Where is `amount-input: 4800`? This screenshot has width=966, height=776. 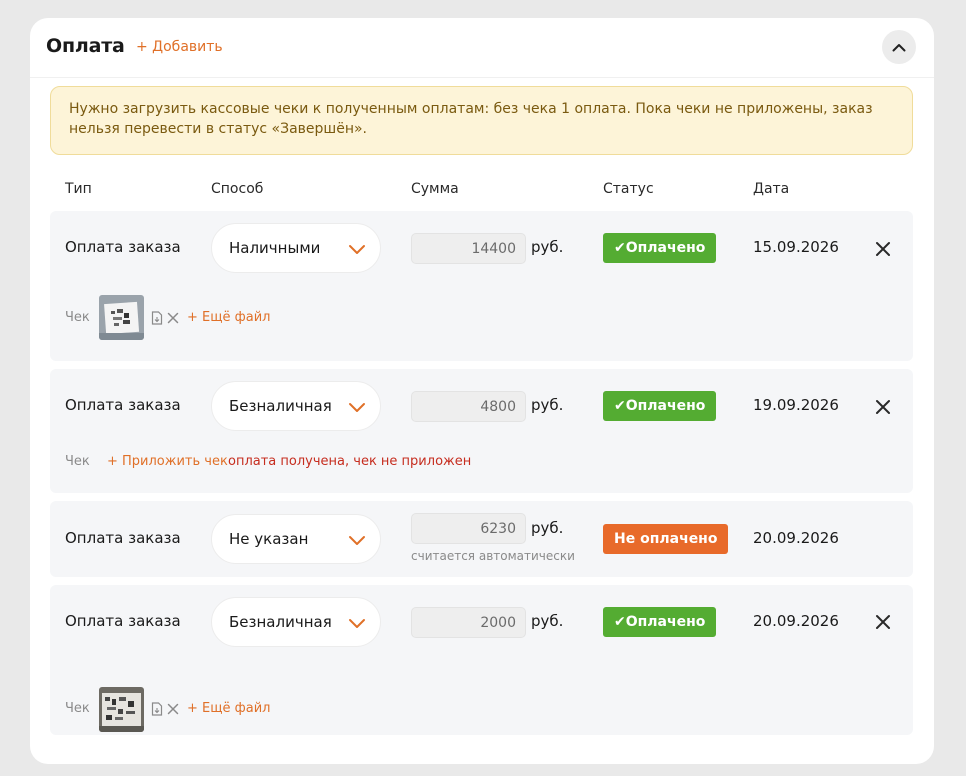
amount-input: 4800 is located at coordinates (468, 406).